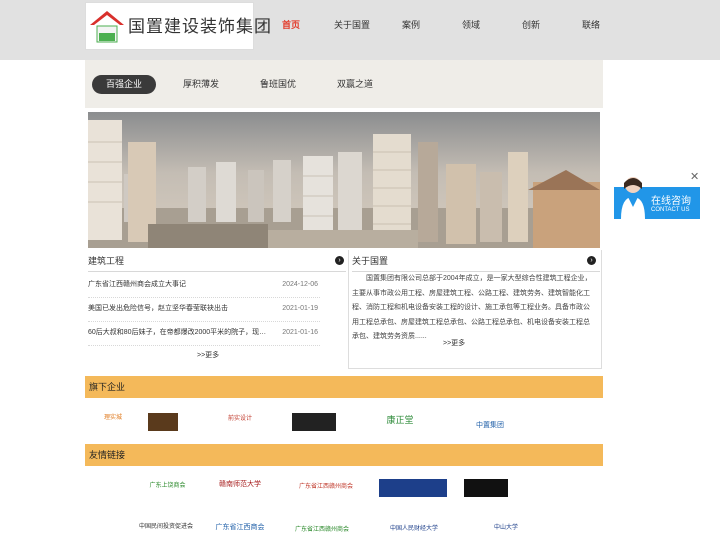  What do you see at coordinates (355, 84) in the screenshot?
I see `tab-winwin: 双赢之道` at bounding box center [355, 84].